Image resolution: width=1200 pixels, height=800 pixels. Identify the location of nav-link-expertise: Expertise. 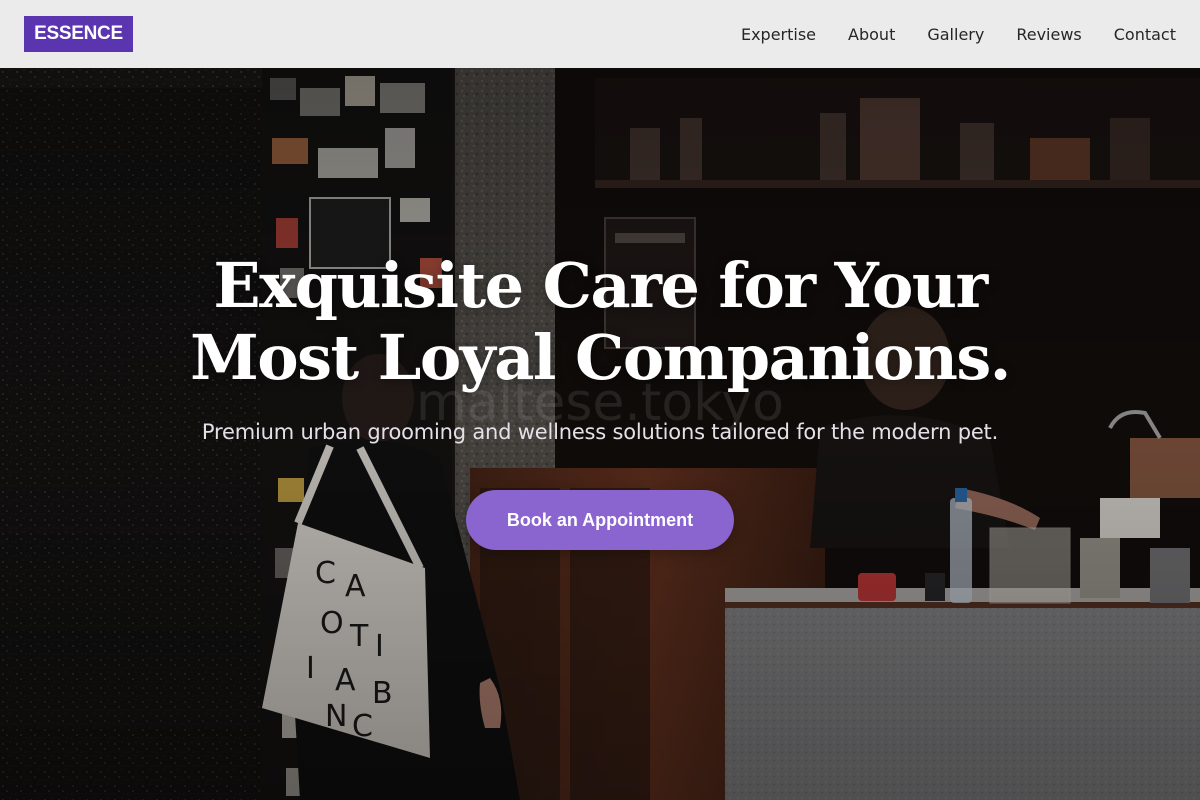
(778, 34).